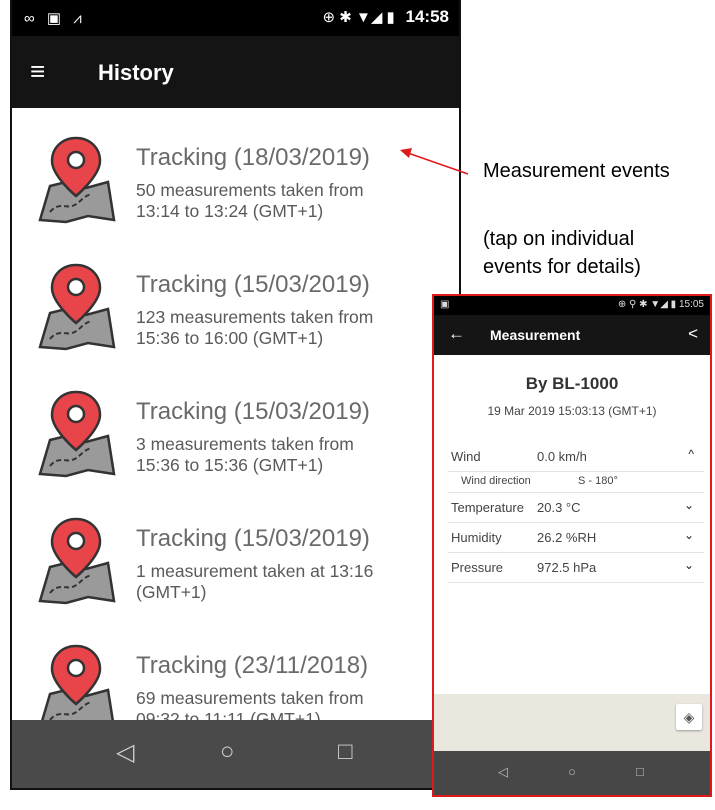 The image size is (715, 810). Describe the element at coordinates (466, 456) in the screenshot. I see `row-label: Wind` at that location.